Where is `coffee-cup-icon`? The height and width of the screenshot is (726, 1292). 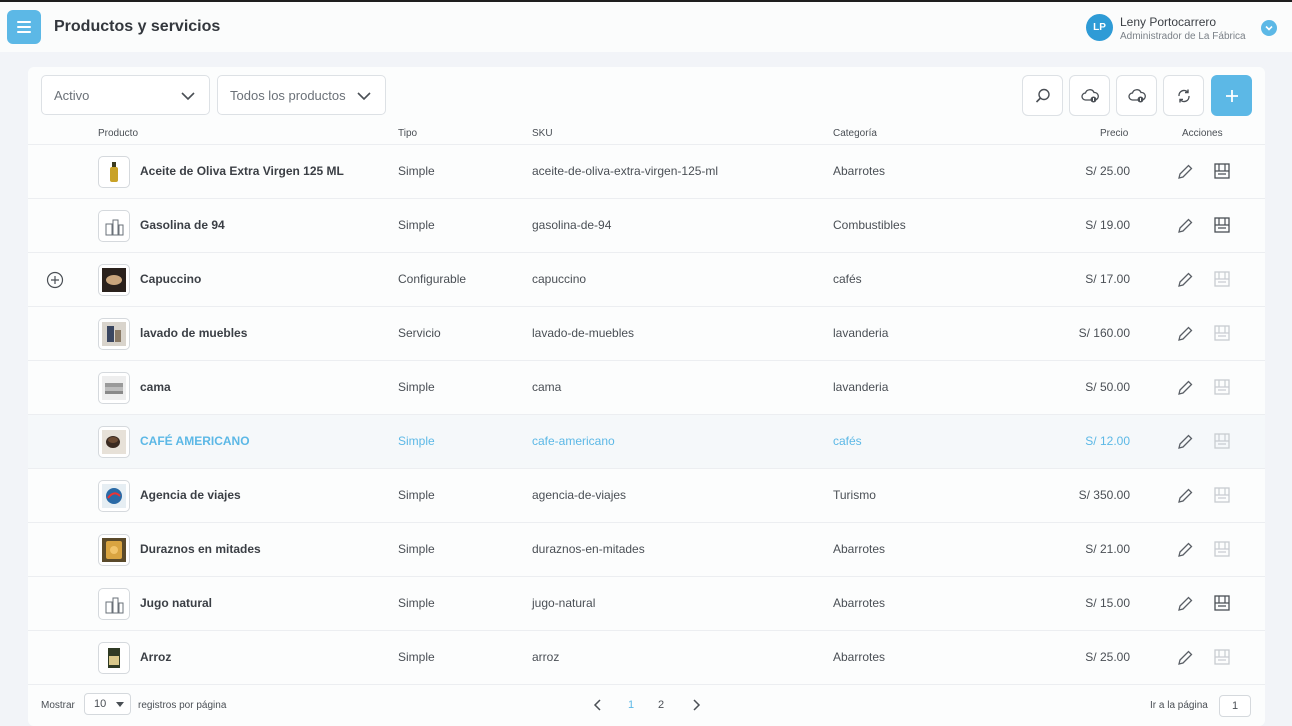
coffee-cup-icon is located at coordinates (114, 280).